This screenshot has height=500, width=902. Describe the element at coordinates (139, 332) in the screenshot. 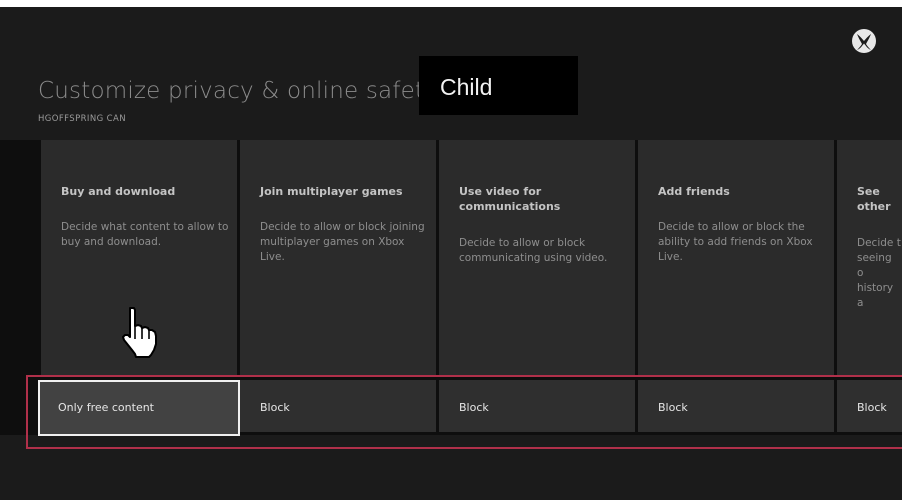

I see `hand-pointer-icon` at that location.